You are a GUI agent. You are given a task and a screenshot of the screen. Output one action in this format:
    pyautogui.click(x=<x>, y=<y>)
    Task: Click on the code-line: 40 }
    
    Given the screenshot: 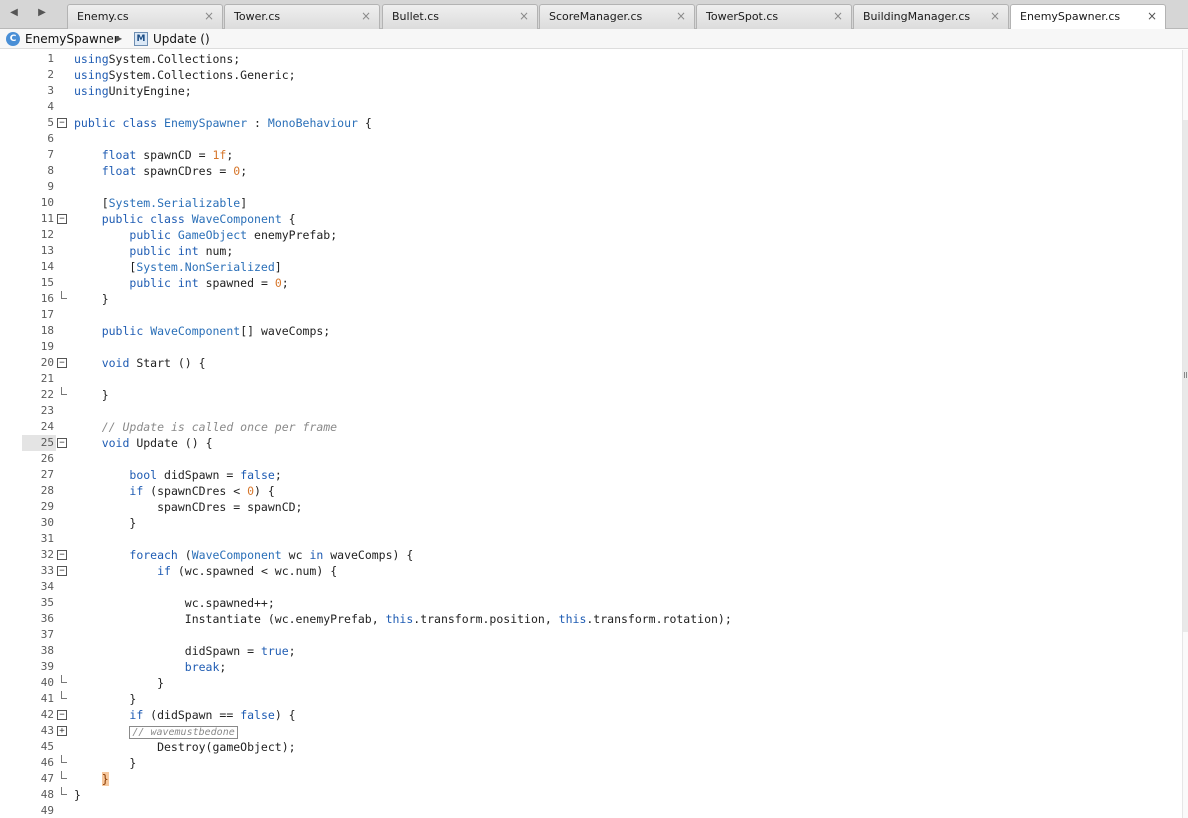 What is the action you would take?
    pyautogui.click(x=591, y=683)
    